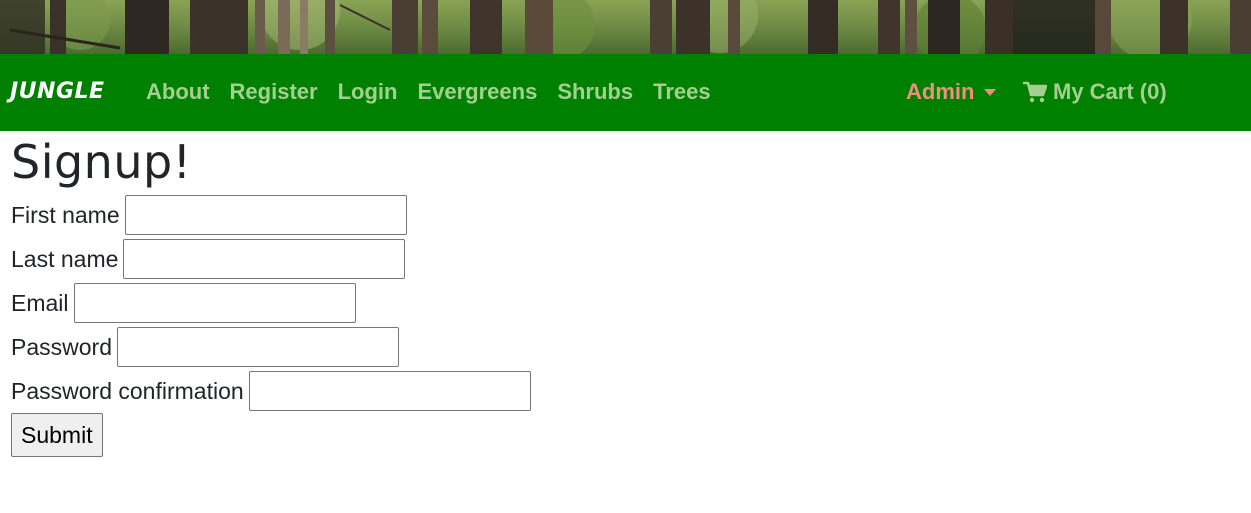 This screenshot has width=1251, height=513. Describe the element at coordinates (631, 391) in the screenshot. I see `password-confirmation-row: Password confirmation` at that location.